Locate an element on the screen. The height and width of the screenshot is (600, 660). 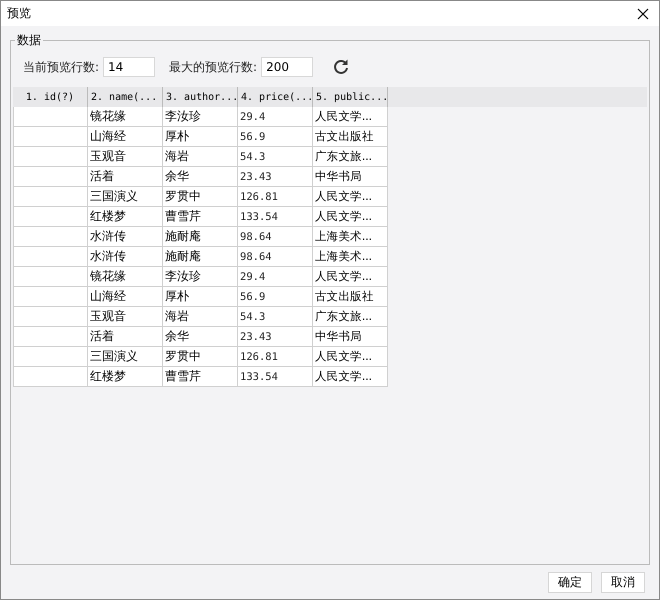
field-label: 当前预览行数: is located at coordinates (61, 67).